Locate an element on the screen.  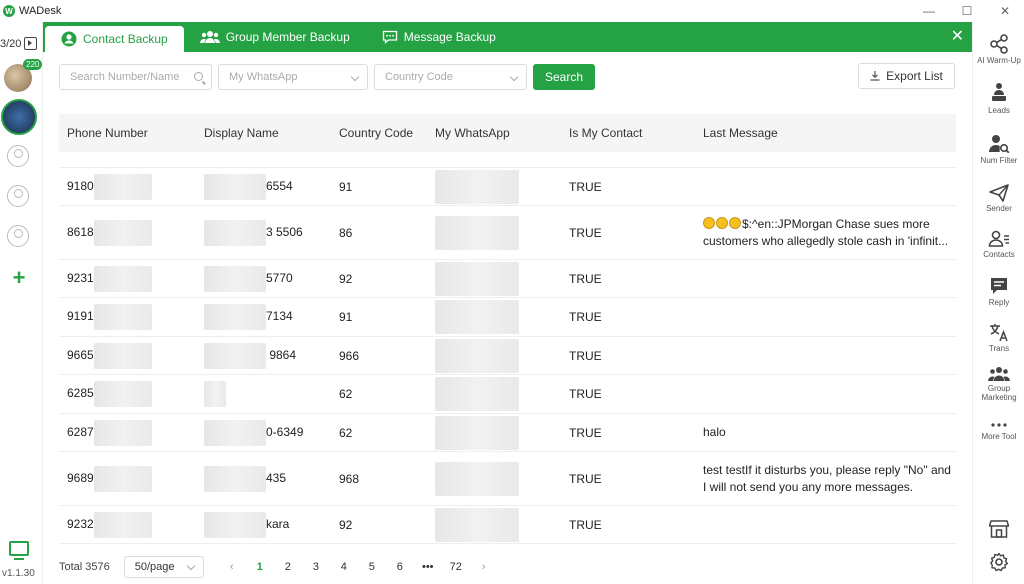
page-button: 5 is located at coordinates (372, 567).